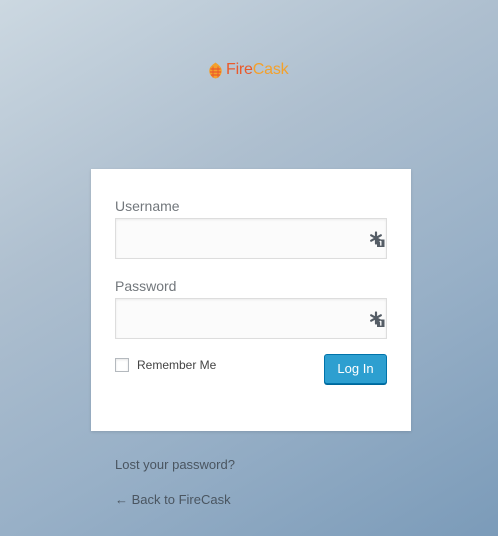 Image resolution: width=498 pixels, height=536 pixels. What do you see at coordinates (122, 365) in the screenshot?
I see `remember-me-checkbox` at bounding box center [122, 365].